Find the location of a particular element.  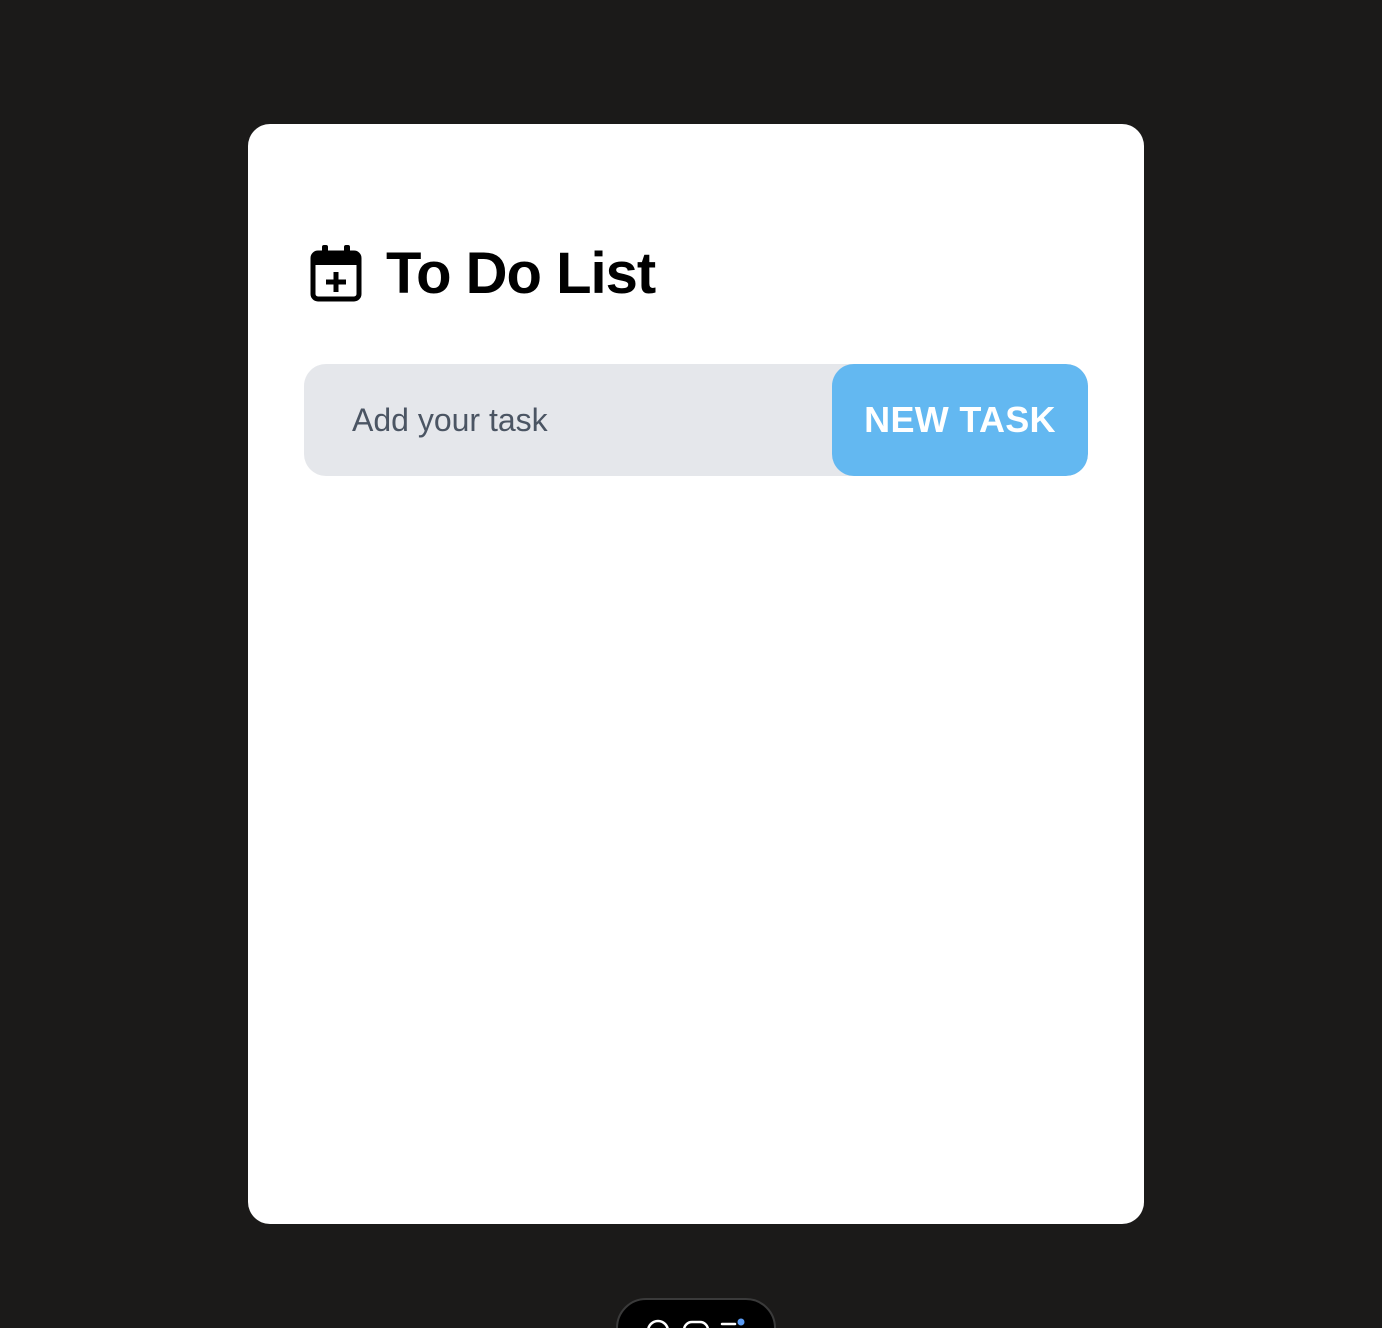

floating-dock is located at coordinates (696, 1313).